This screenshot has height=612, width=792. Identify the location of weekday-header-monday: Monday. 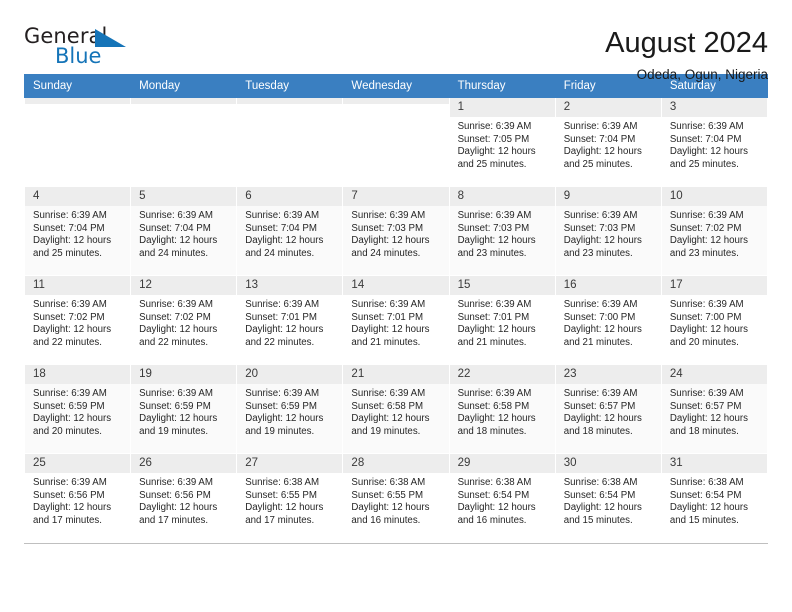
(184, 86).